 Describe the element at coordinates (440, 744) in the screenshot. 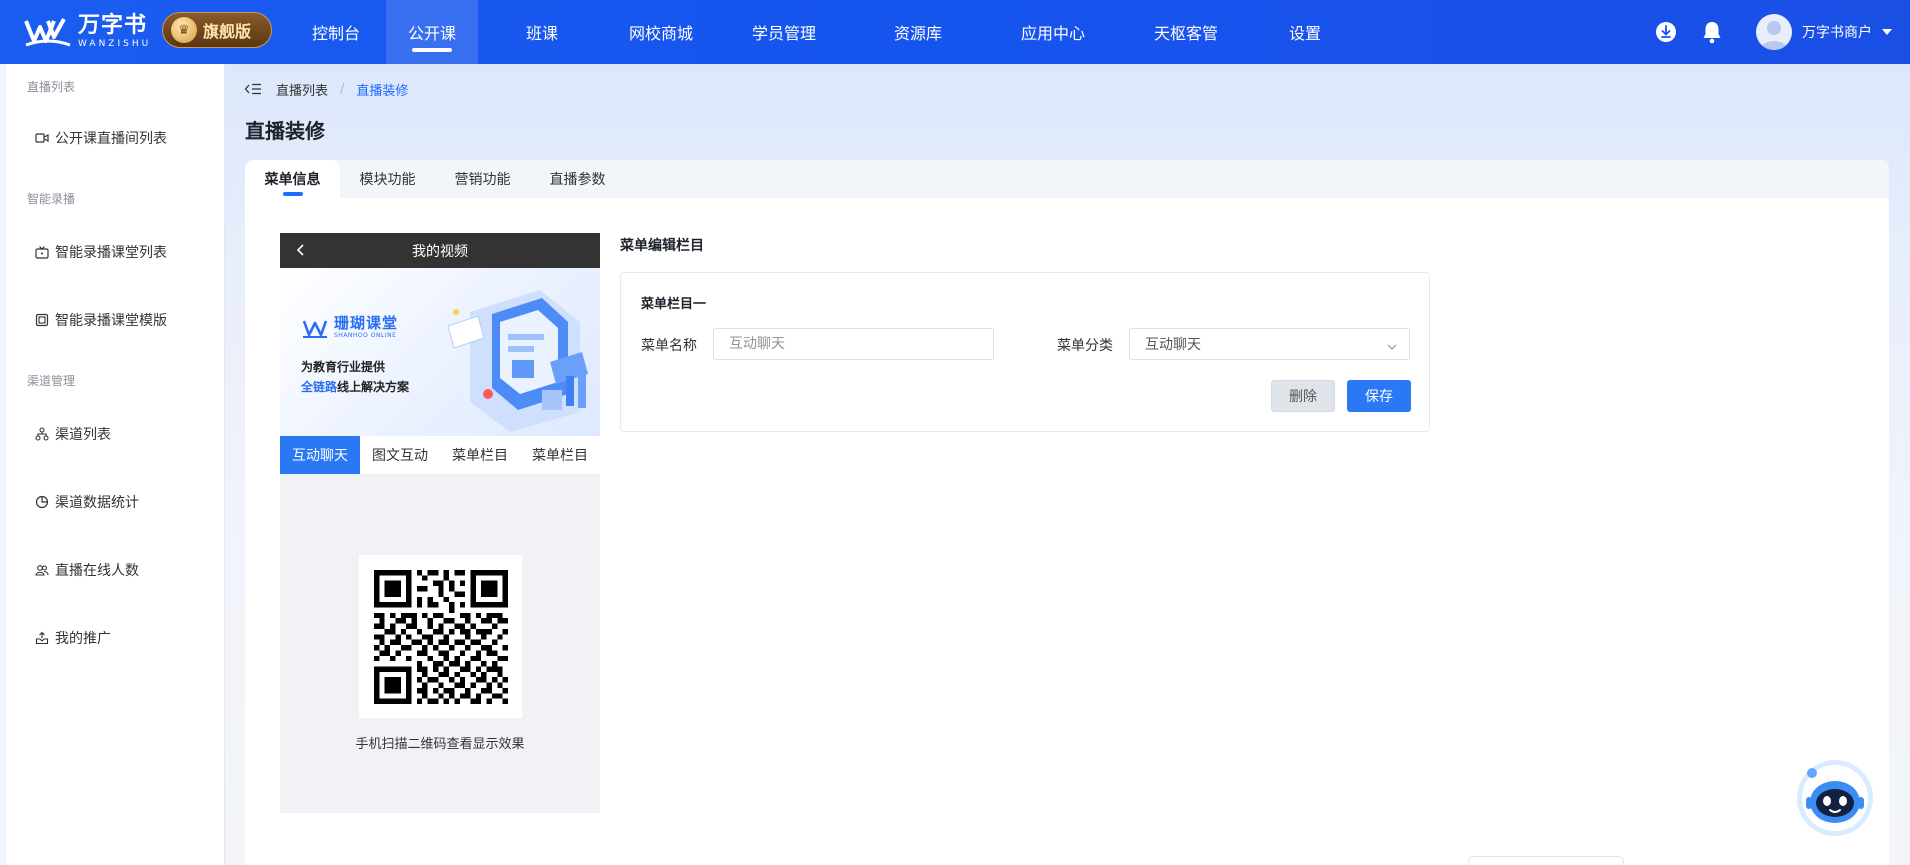

I see `qr-hint-text: 手机扫描二维码查看显示效果` at that location.